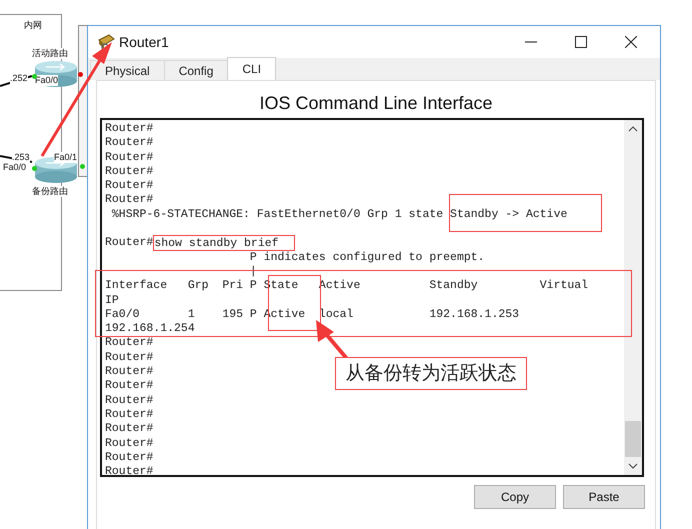 The width and height of the screenshot is (692, 529). Describe the element at coordinates (633, 466) in the screenshot. I see `scroll-down-icon` at that location.